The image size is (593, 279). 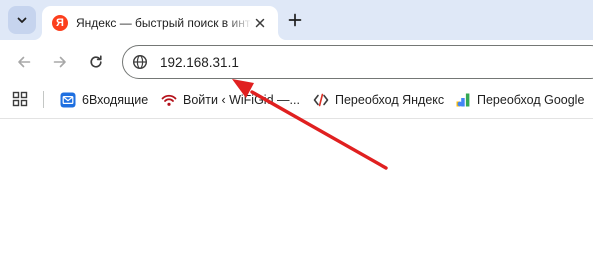 What do you see at coordinates (43, 99) in the screenshot?
I see `bookmarks-separator` at bounding box center [43, 99].